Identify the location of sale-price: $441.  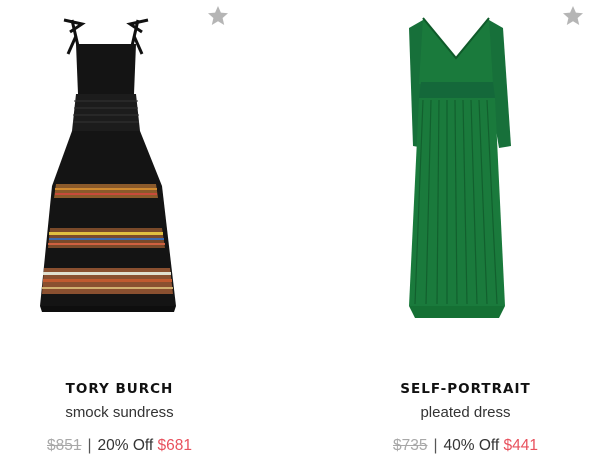
(521, 445).